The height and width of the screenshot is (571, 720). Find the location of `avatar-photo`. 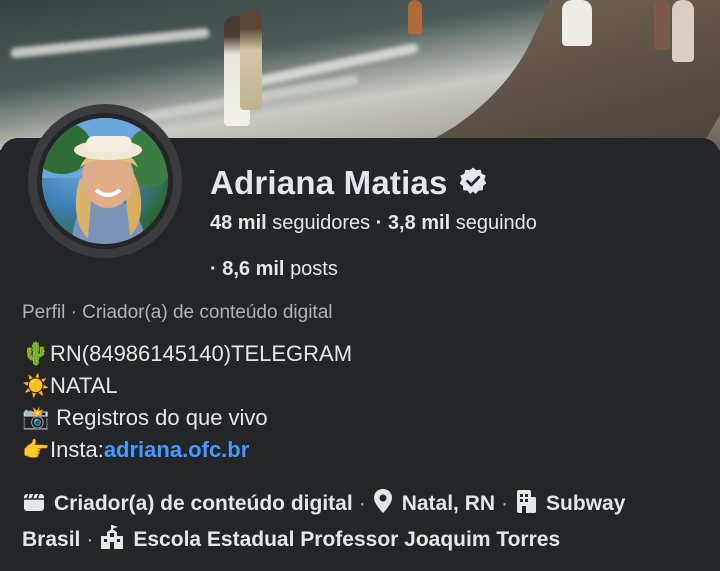

avatar-photo is located at coordinates (105, 181).